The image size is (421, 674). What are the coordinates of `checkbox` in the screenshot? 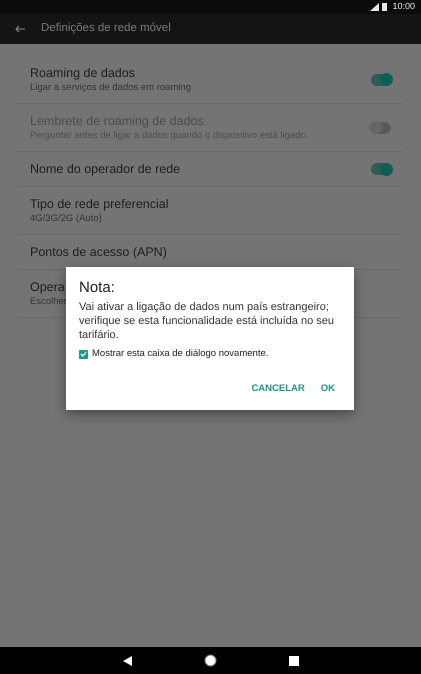 It's located at (83, 354).